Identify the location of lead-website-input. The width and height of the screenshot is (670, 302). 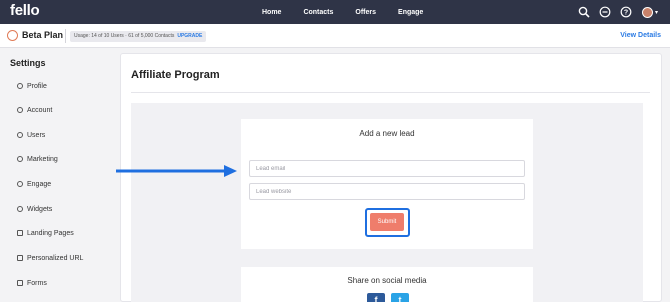
(387, 191).